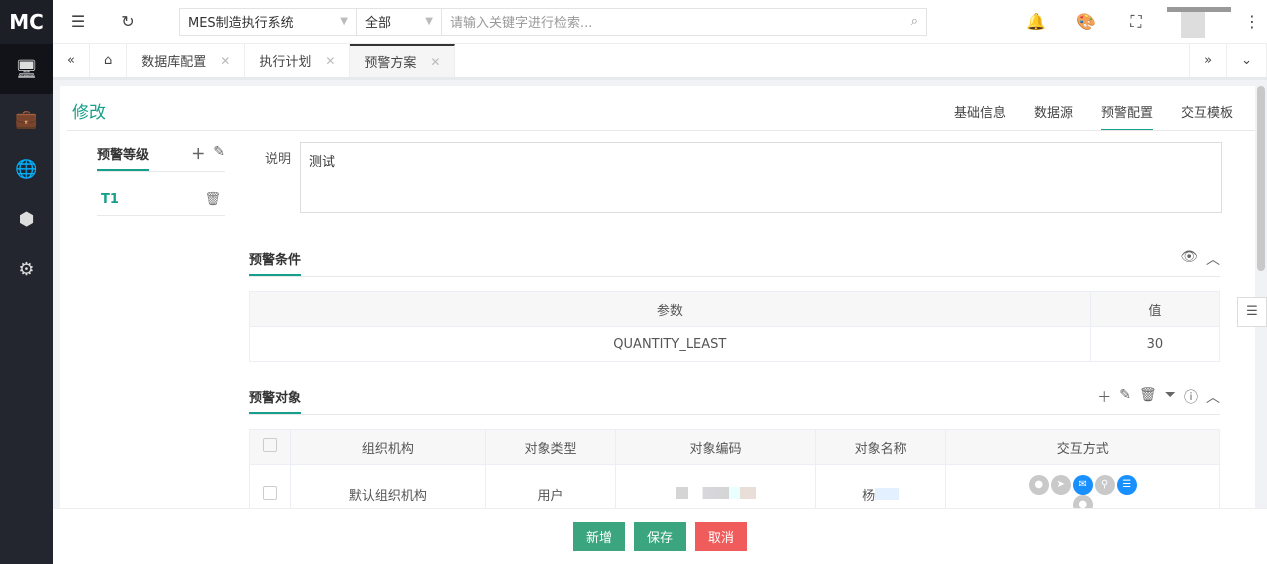  I want to click on search-input: 请输入关键字进行检索... ⌕, so click(684, 21).